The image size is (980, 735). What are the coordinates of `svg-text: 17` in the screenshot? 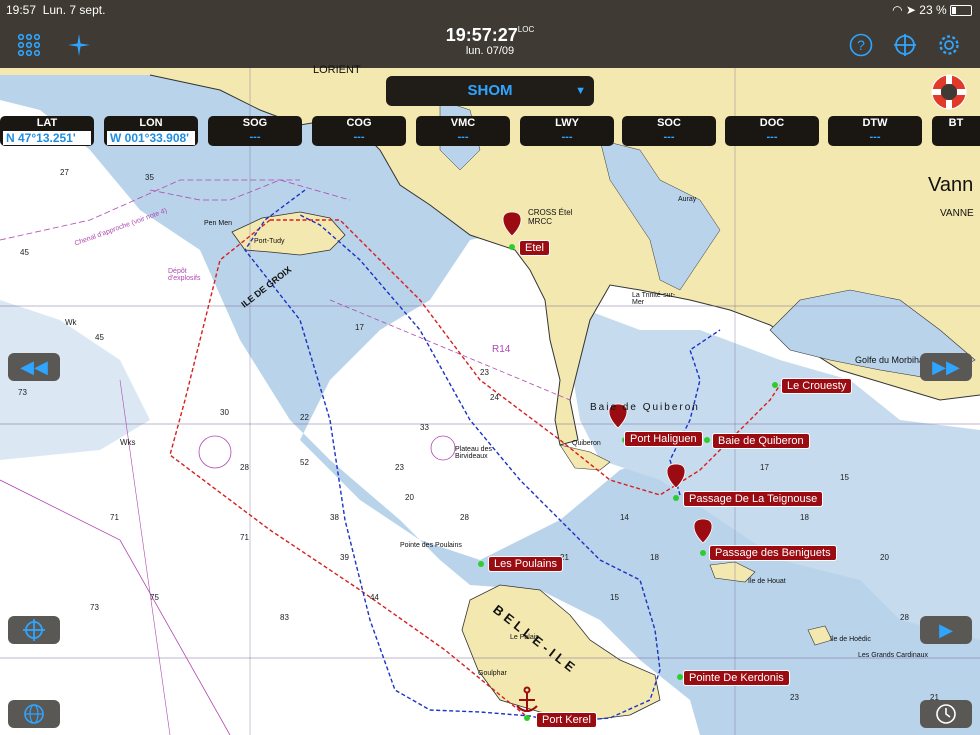 It's located at (359, 327).